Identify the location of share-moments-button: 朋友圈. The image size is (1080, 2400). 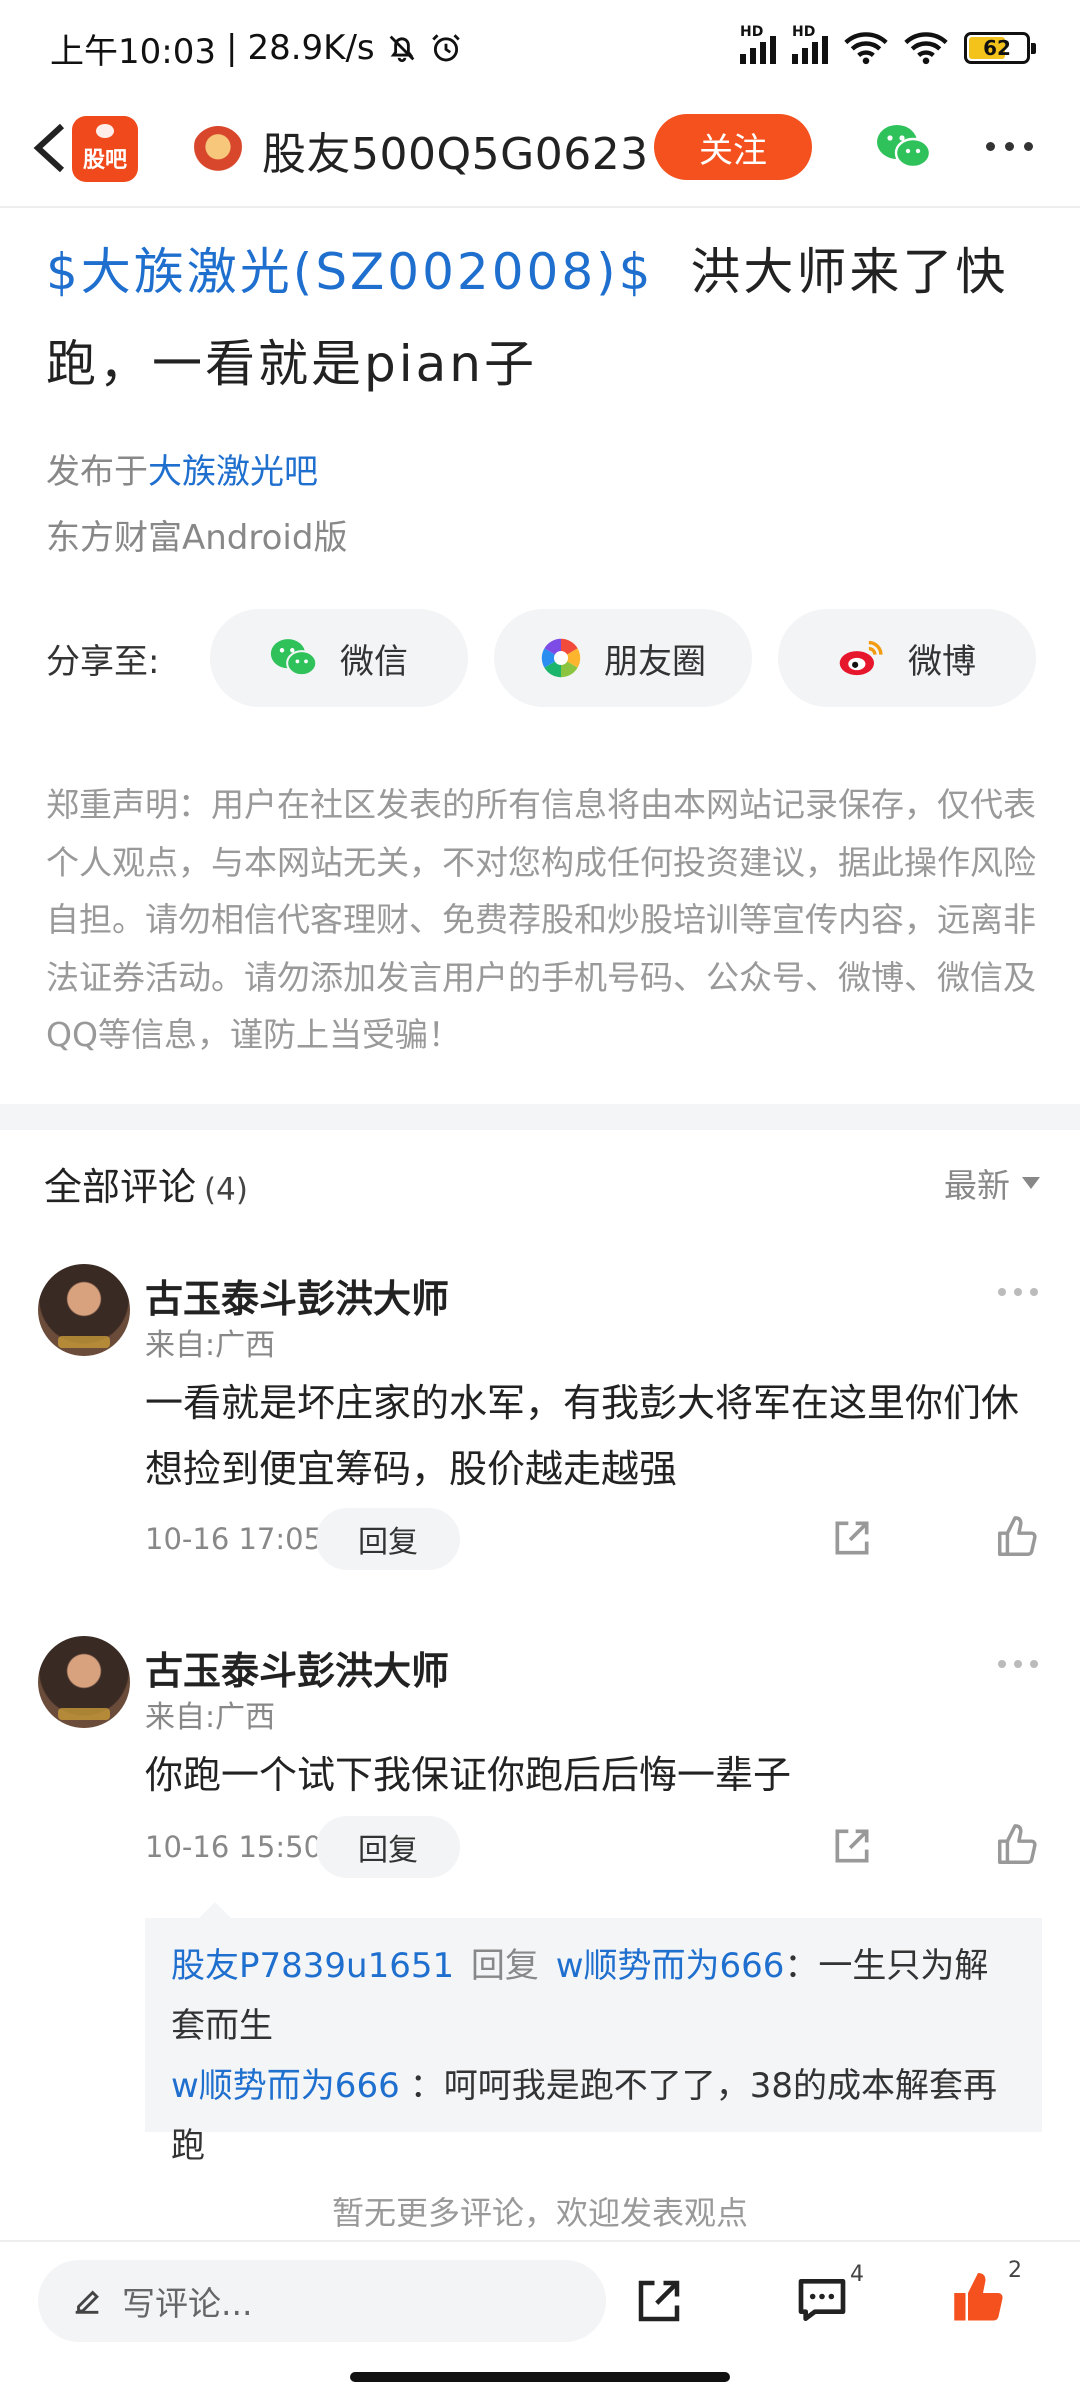
(623, 658).